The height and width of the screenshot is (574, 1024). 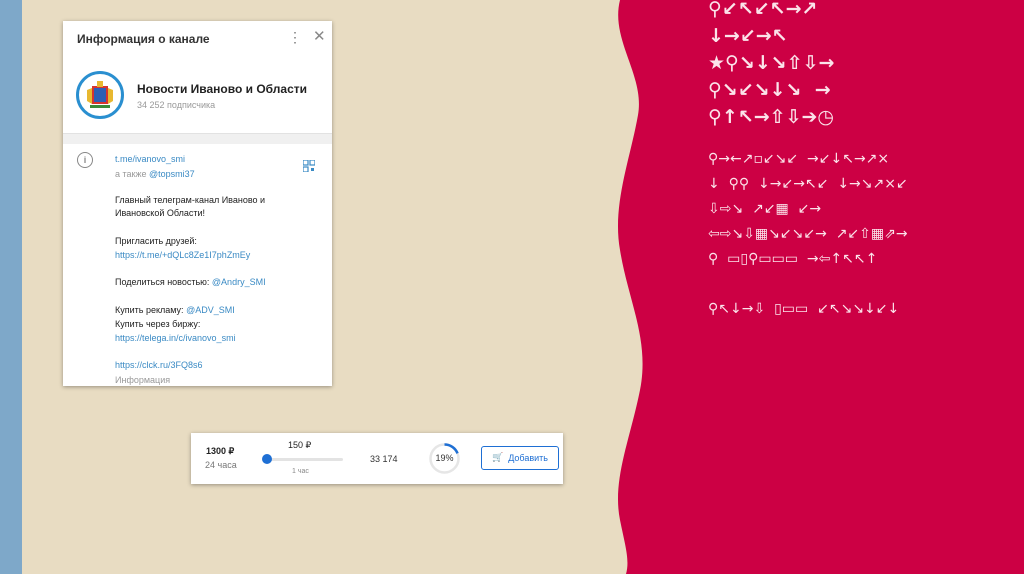 What do you see at coordinates (771, 63) in the screenshot?
I see `glyph-line: ★⚲↘↓↘⇧⇩→` at bounding box center [771, 63].